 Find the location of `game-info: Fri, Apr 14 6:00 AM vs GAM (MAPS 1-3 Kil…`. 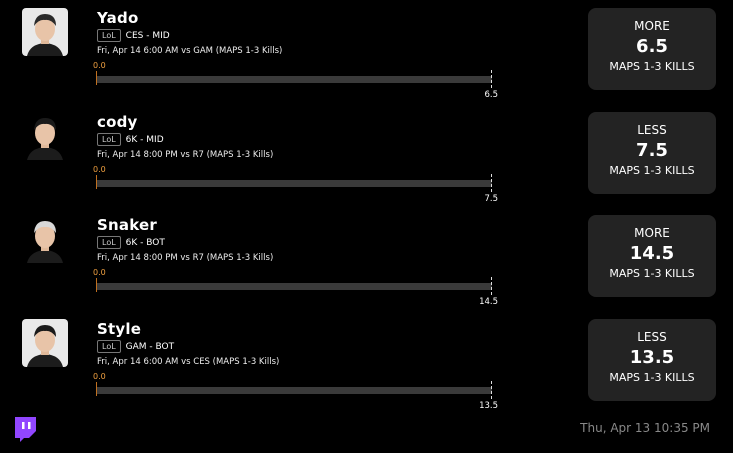

game-info: Fri, Apr 14 6:00 AM vs GAM (MAPS 1-3 Kil… is located at coordinates (190, 51).